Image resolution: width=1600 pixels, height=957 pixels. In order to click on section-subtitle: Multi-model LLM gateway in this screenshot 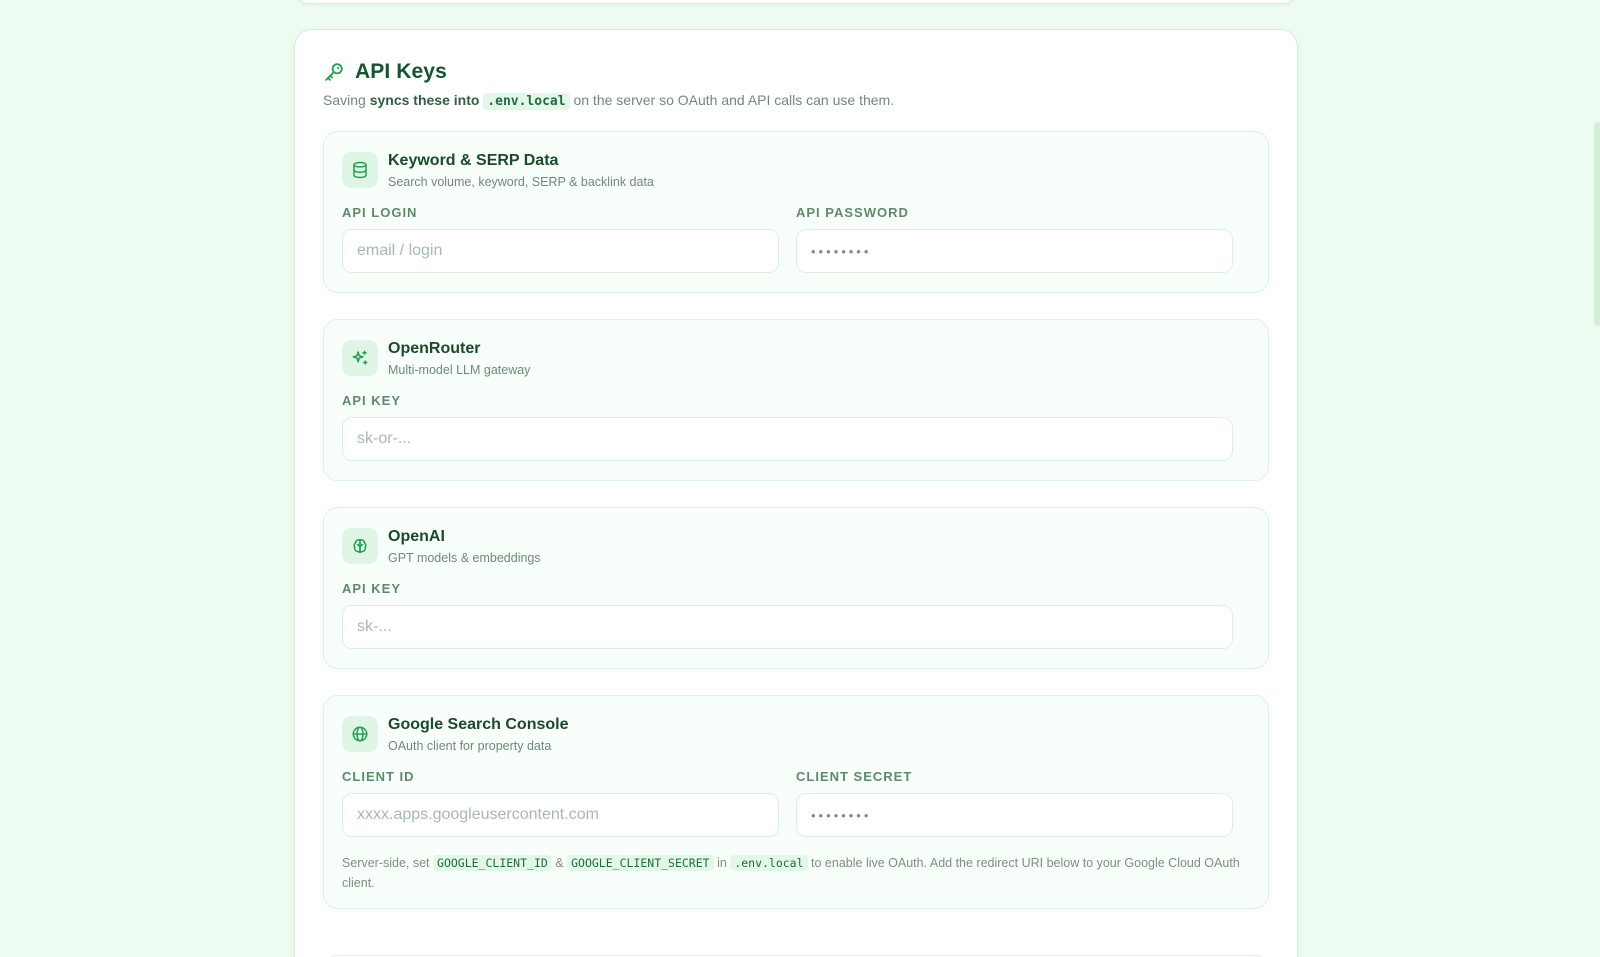, I will do `click(459, 370)`.